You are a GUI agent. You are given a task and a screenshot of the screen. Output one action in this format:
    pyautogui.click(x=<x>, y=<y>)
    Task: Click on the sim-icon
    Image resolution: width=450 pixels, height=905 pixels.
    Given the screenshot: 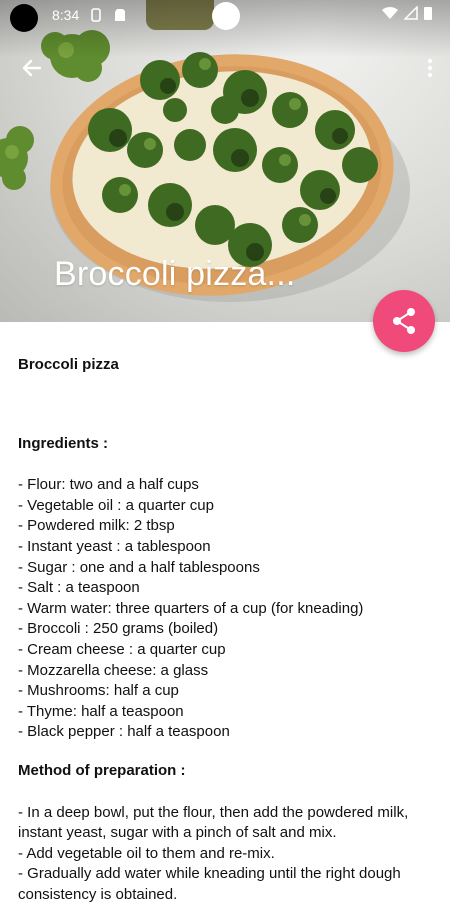 What is the action you would take?
    pyautogui.click(x=96, y=15)
    